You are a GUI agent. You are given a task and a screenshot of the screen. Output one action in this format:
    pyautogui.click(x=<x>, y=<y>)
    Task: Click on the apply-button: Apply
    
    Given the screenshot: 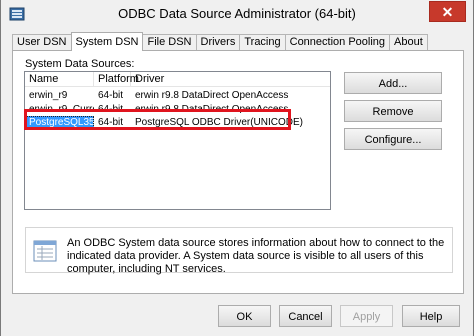 What is the action you would take?
    pyautogui.click(x=366, y=316)
    